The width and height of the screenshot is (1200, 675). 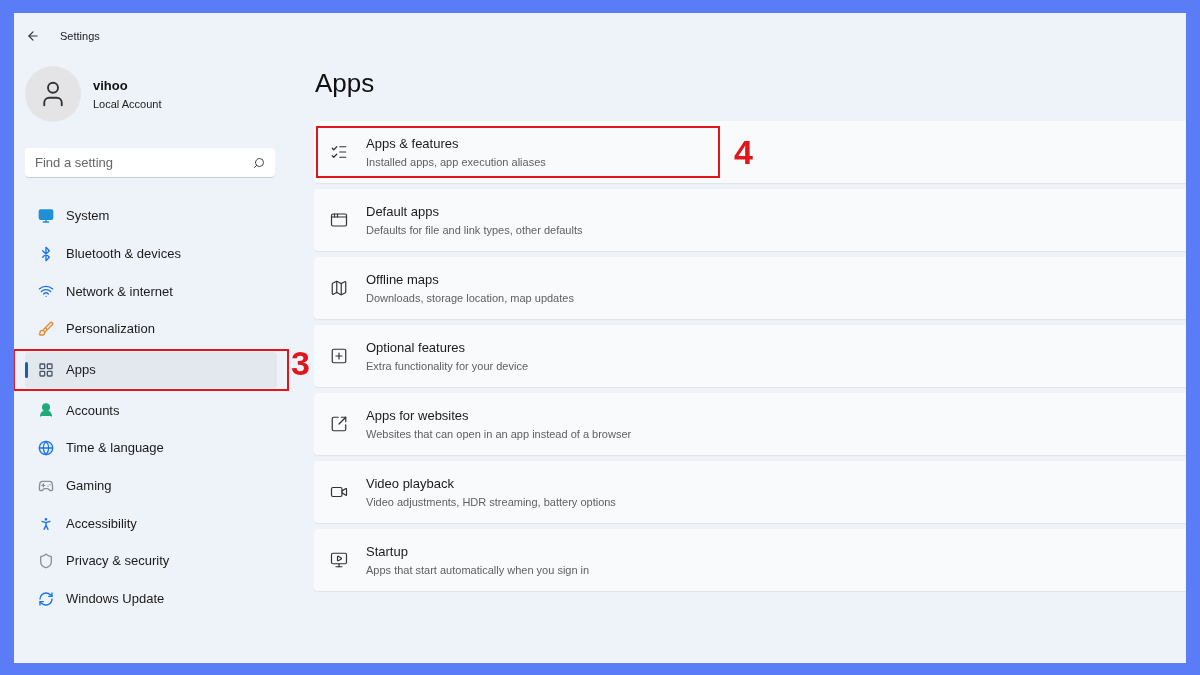 What do you see at coordinates (750, 220) in the screenshot?
I see `settings-card: Default apps Defaults for file and link types, other defaults` at bounding box center [750, 220].